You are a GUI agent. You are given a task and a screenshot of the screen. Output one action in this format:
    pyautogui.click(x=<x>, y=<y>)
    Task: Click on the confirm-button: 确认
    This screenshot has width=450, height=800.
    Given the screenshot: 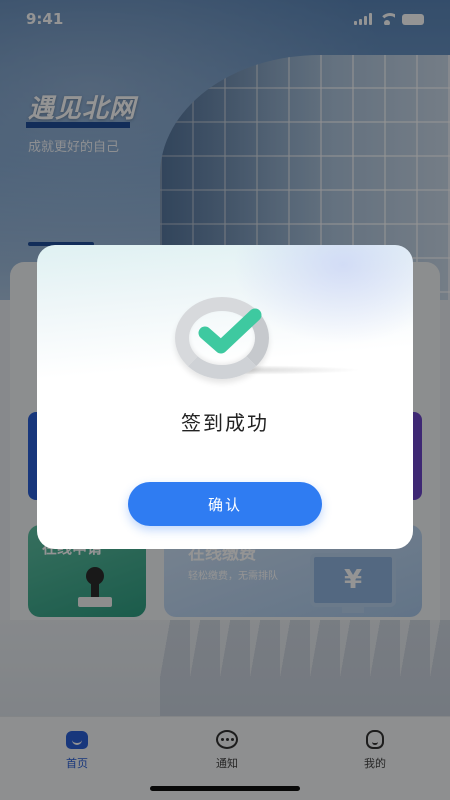 What is the action you would take?
    pyautogui.click(x=225, y=504)
    